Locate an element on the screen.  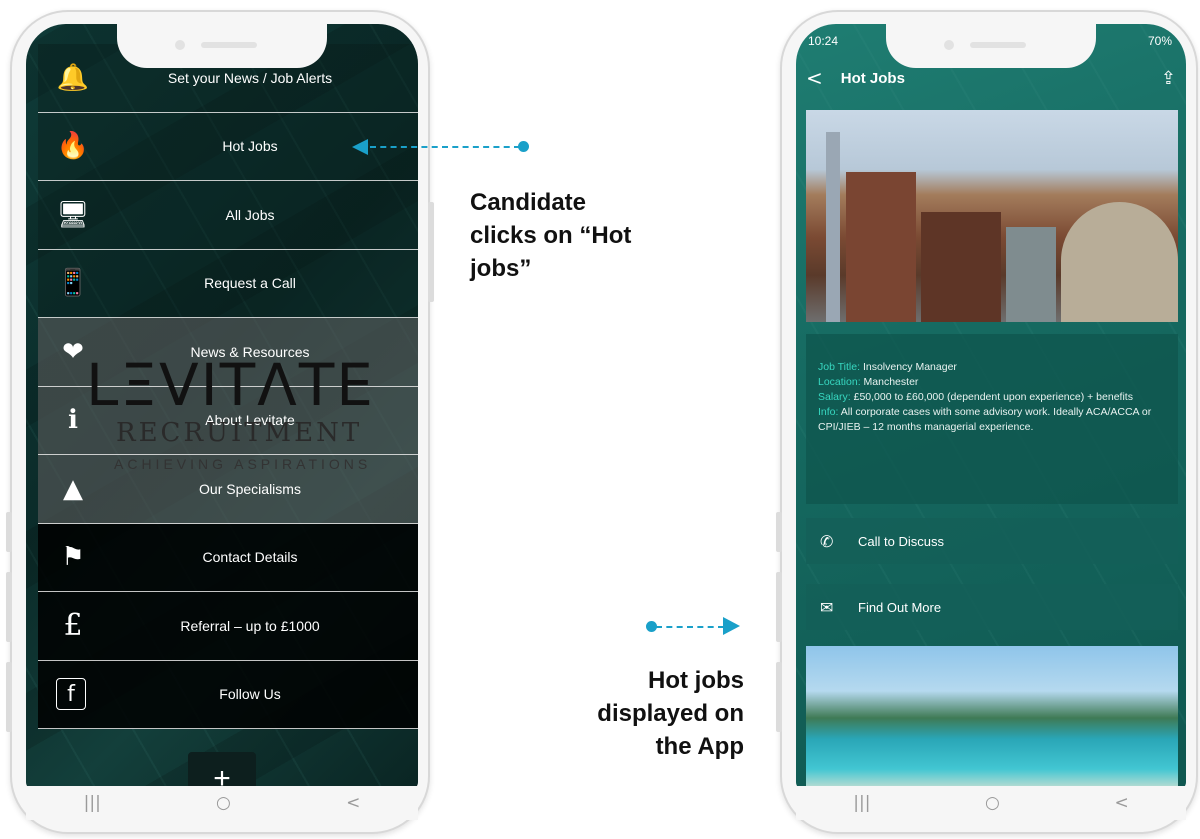
bell-icon: 🔔 is located at coordinates (73, 77).